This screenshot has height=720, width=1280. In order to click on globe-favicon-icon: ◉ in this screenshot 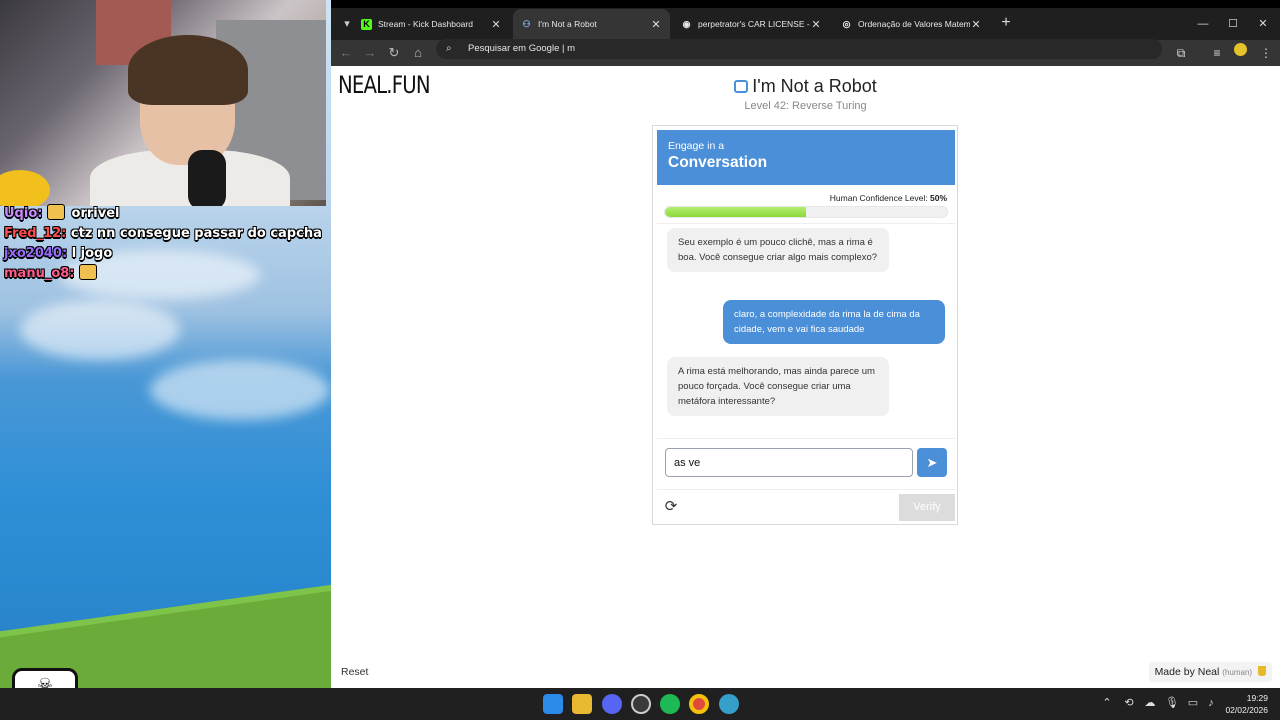, I will do `click(686, 23)`.